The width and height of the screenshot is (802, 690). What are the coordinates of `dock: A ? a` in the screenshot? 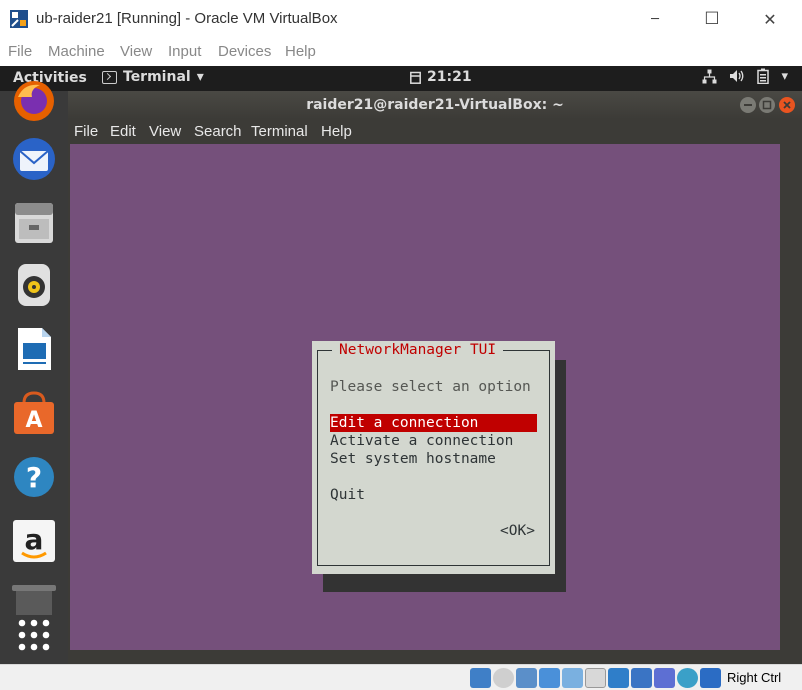 It's located at (34, 372).